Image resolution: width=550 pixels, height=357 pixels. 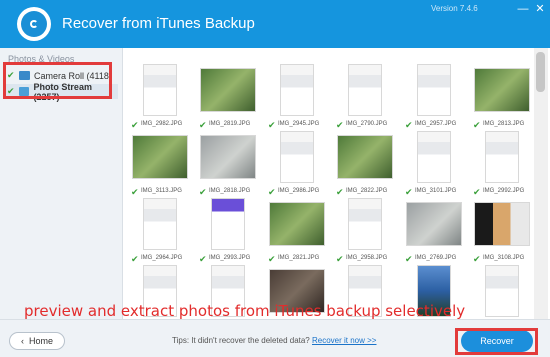 What do you see at coordinates (299, 191) in the screenshot?
I see `photo-filename: IMG_2986.JPG` at bounding box center [299, 191].